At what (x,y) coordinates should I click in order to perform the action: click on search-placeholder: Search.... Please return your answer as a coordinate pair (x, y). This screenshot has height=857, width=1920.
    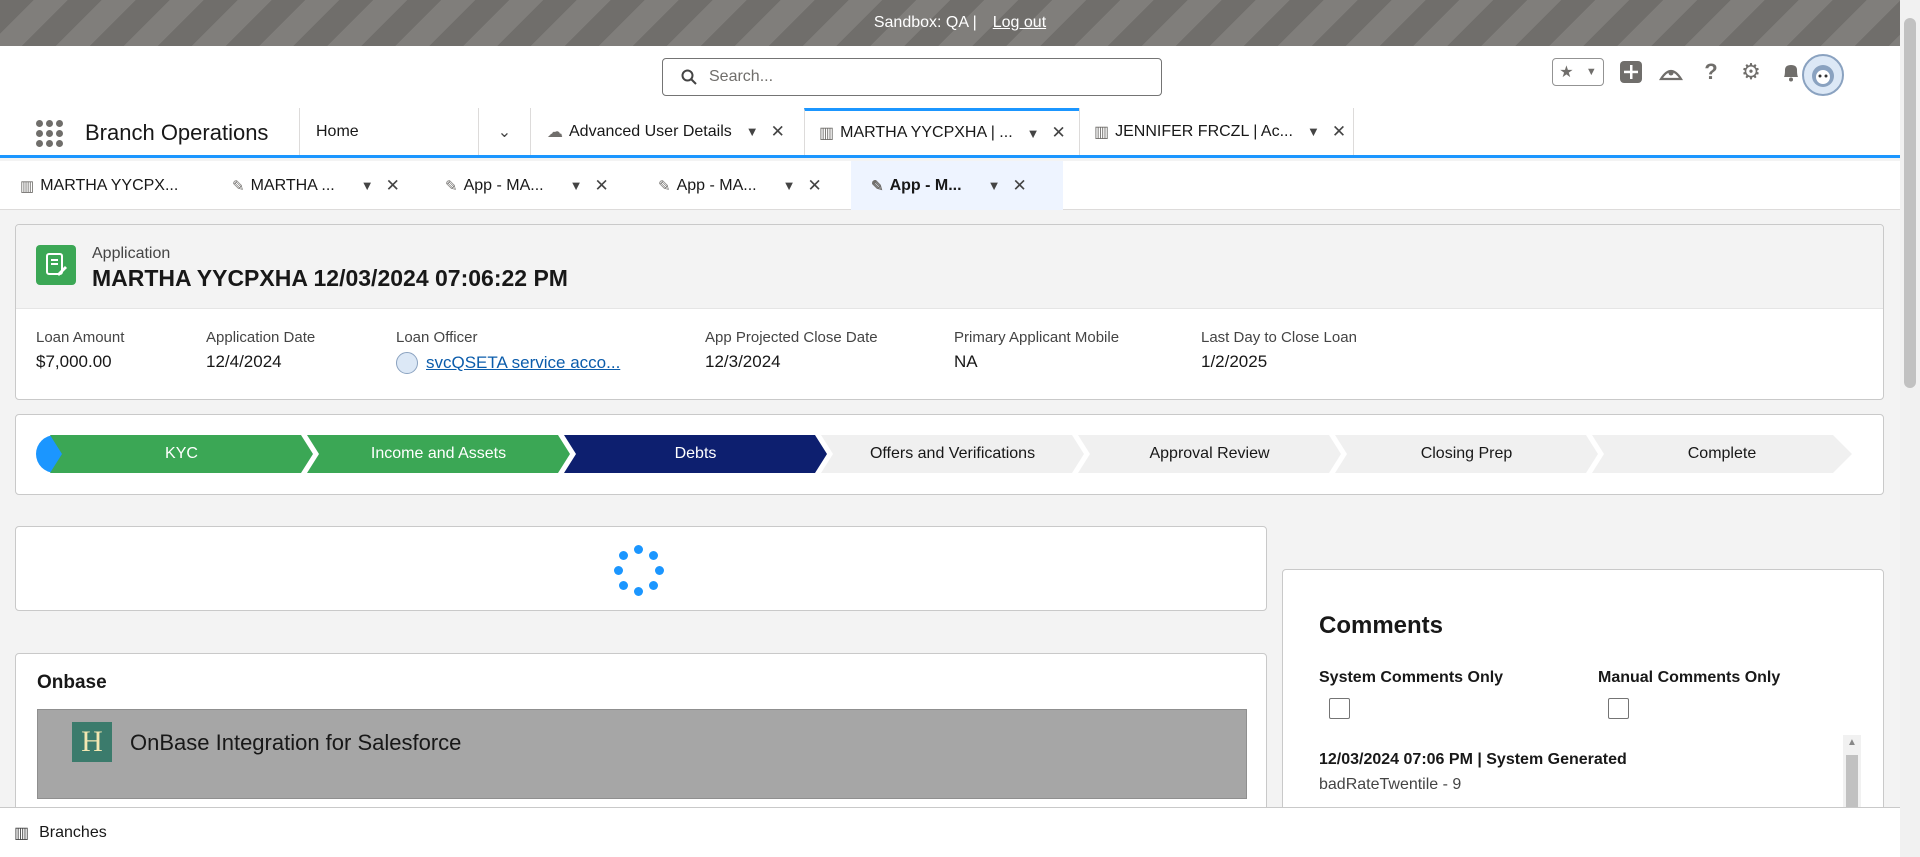
    Looking at the image, I should click on (741, 76).